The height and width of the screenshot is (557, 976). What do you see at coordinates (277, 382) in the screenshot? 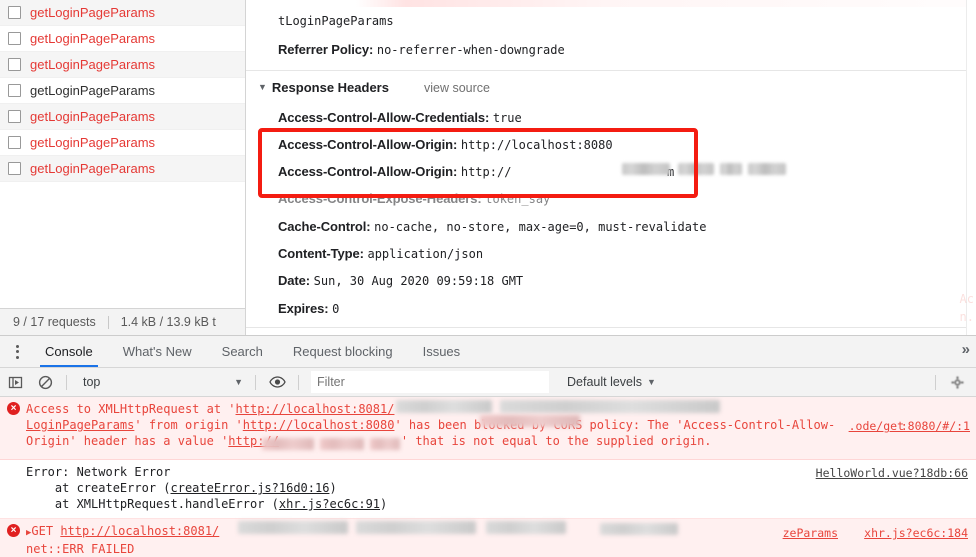
I see `live-expression-icon` at bounding box center [277, 382].